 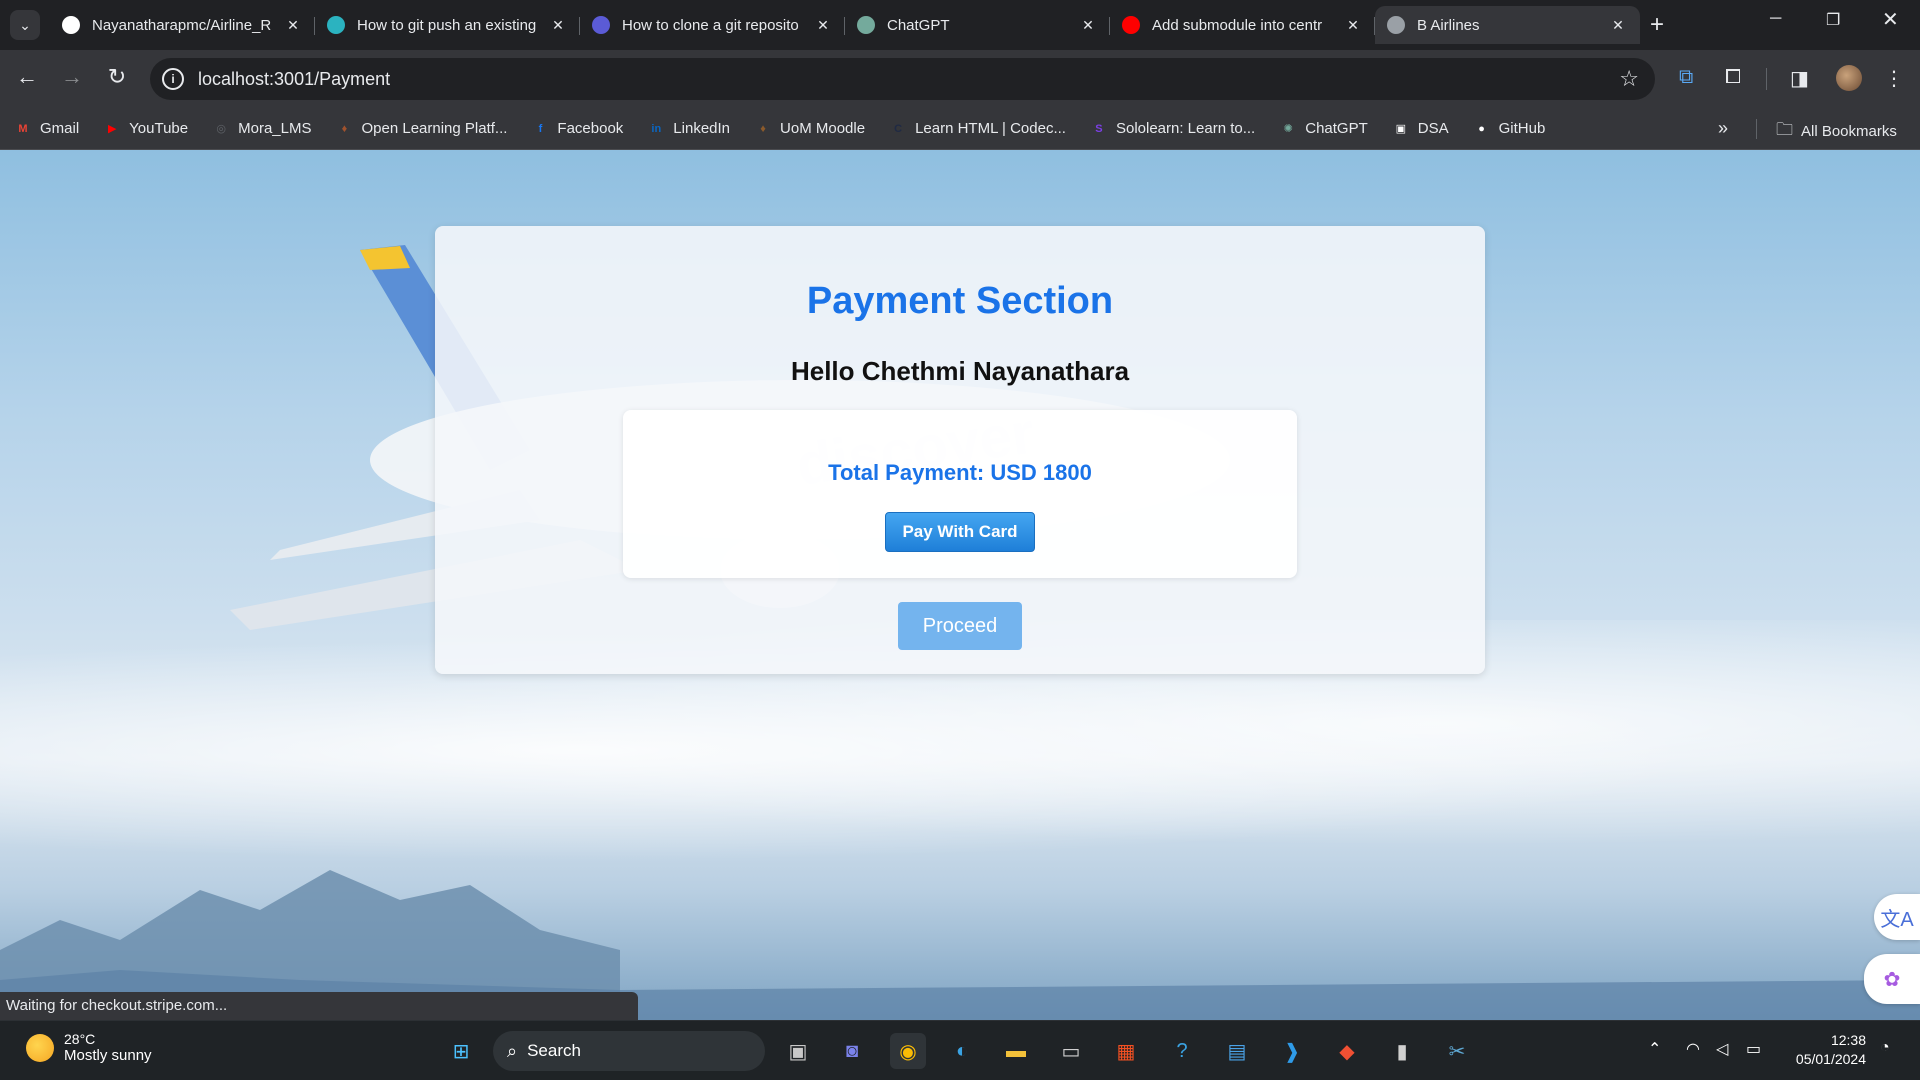 I want to click on restore-button: ❐, so click(x=1833, y=20).